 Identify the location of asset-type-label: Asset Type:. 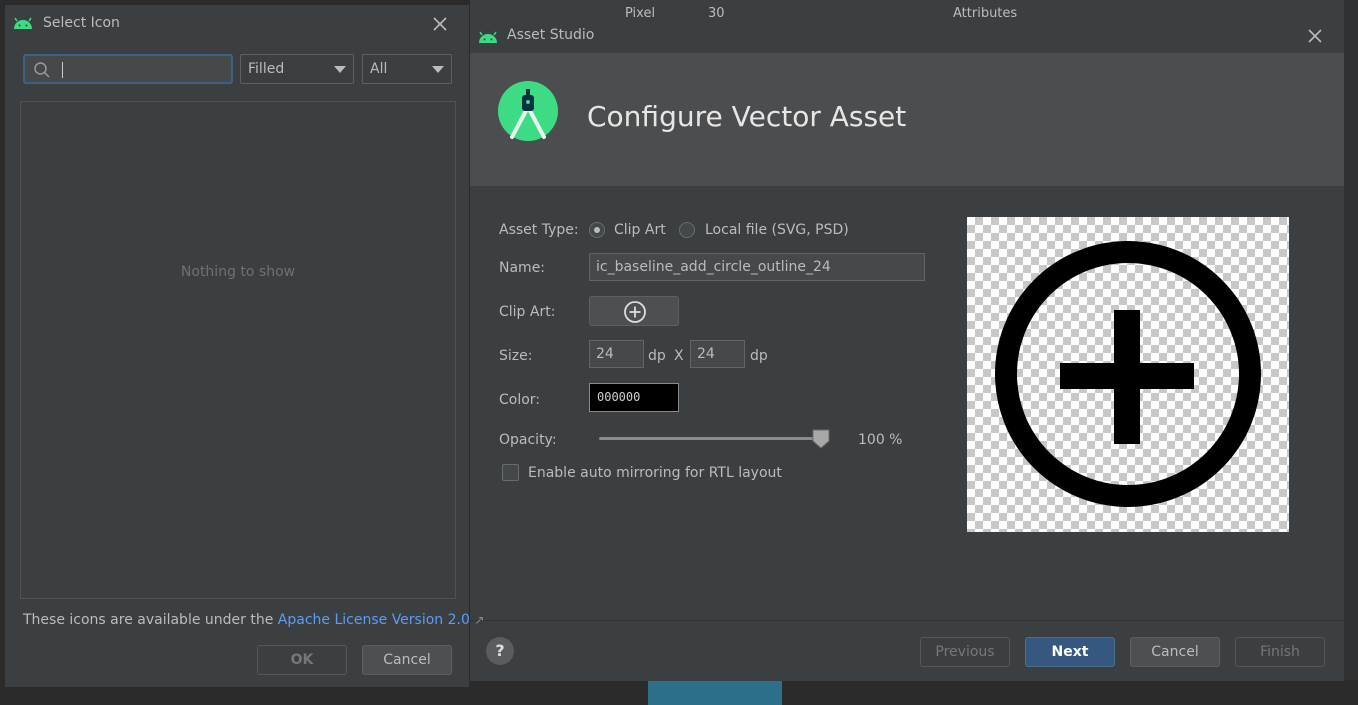
(539, 230).